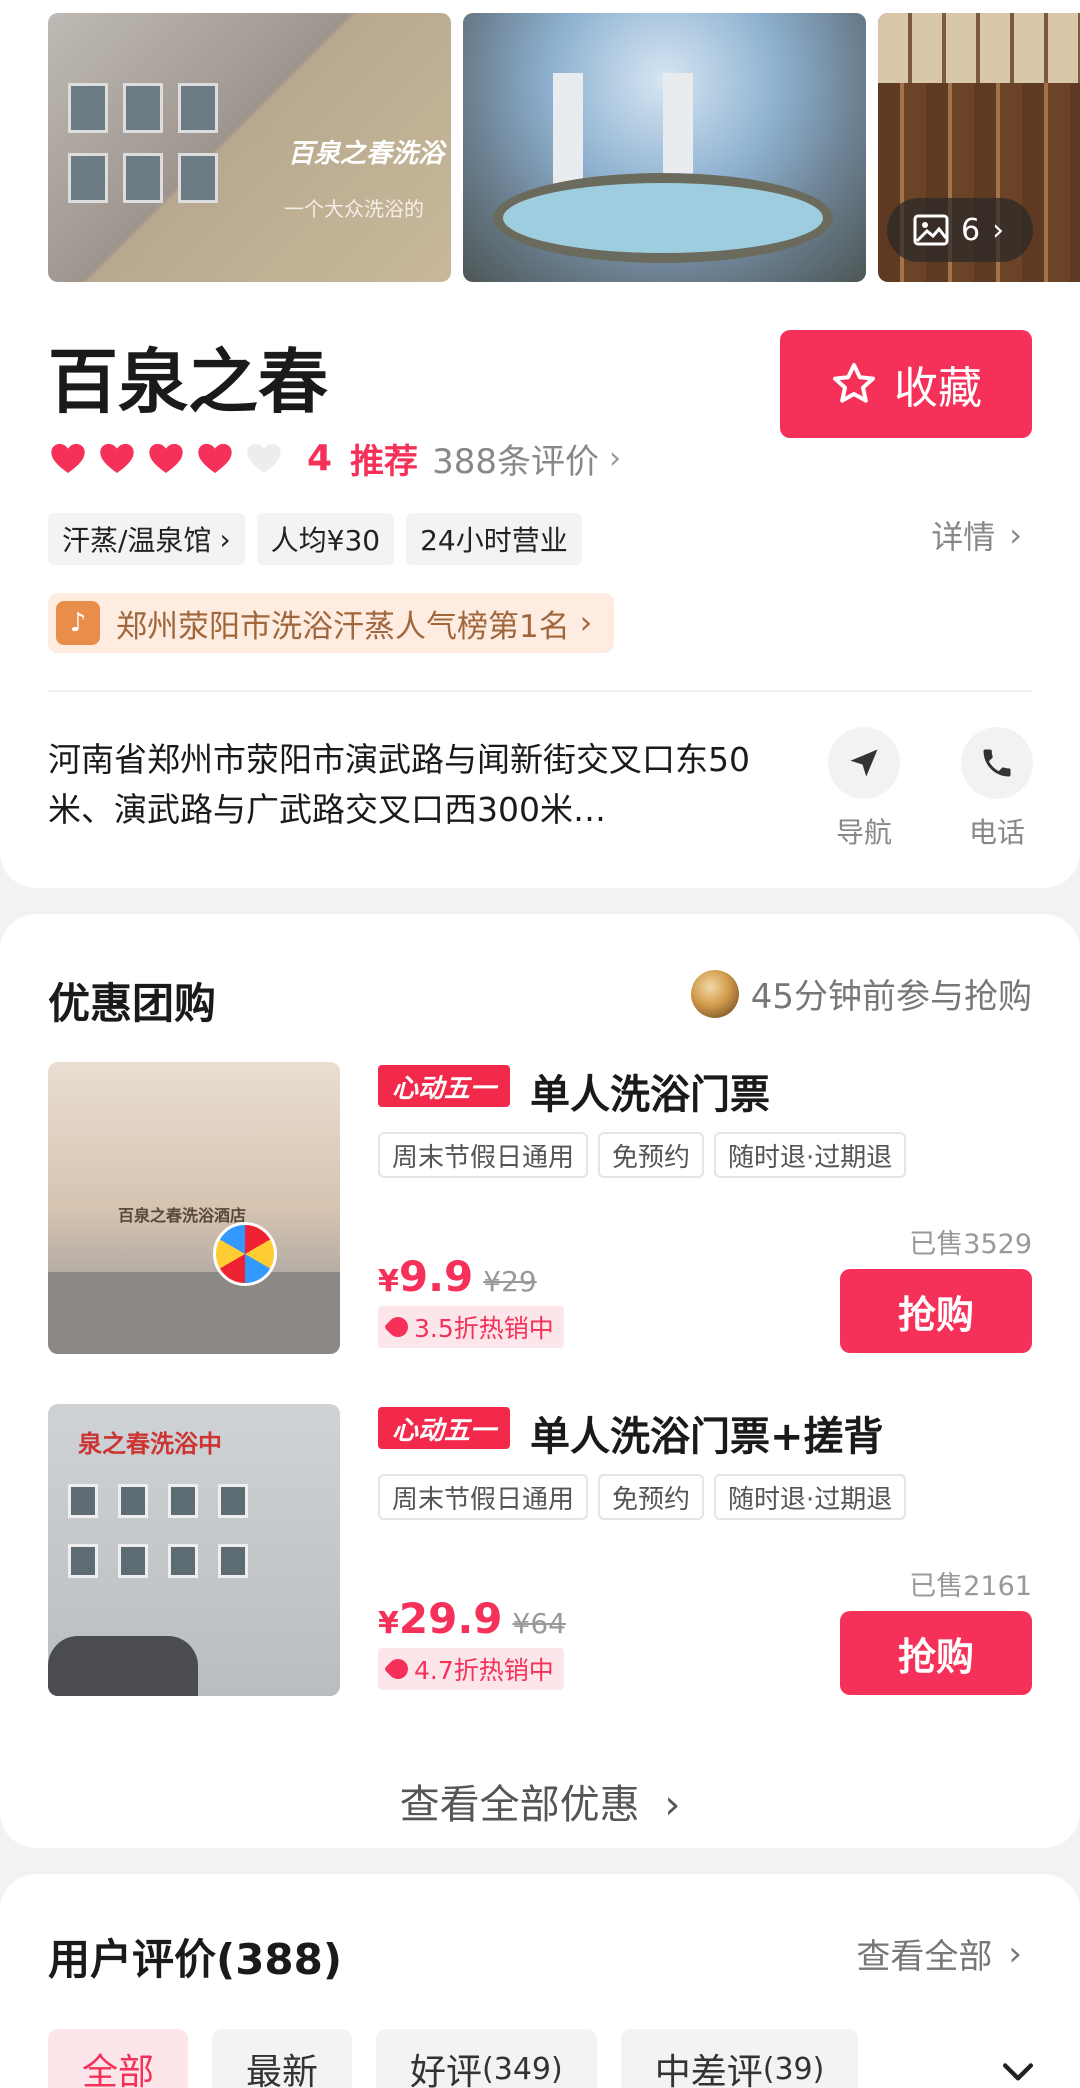  What do you see at coordinates (650, 1095) in the screenshot?
I see `deal-title: 单人洗浴门票` at bounding box center [650, 1095].